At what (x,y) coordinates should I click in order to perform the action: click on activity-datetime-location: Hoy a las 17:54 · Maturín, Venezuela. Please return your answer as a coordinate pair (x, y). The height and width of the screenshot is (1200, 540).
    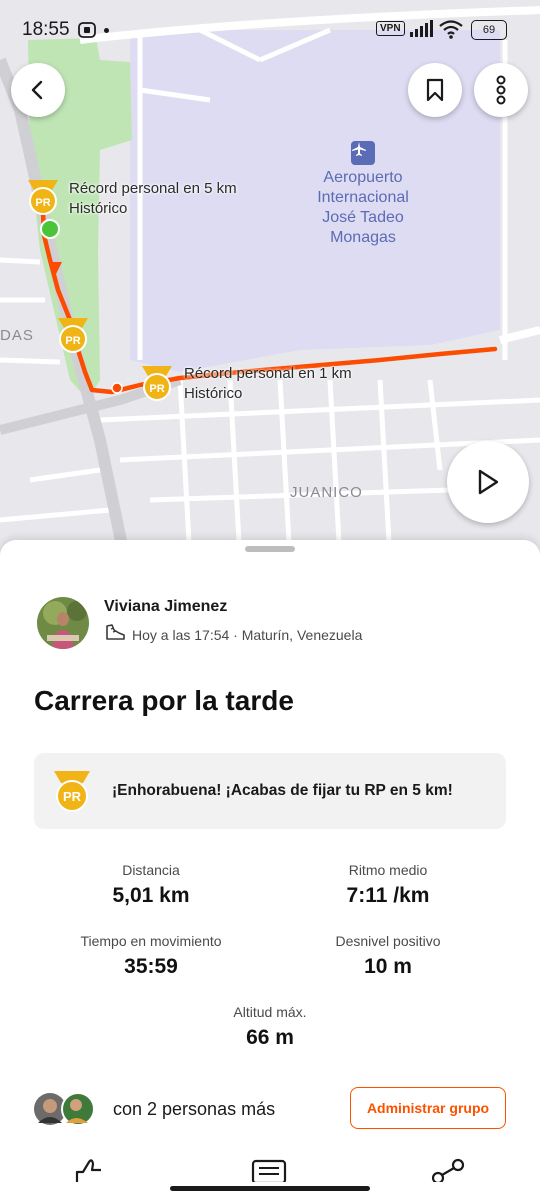
    Looking at the image, I should click on (247, 634).